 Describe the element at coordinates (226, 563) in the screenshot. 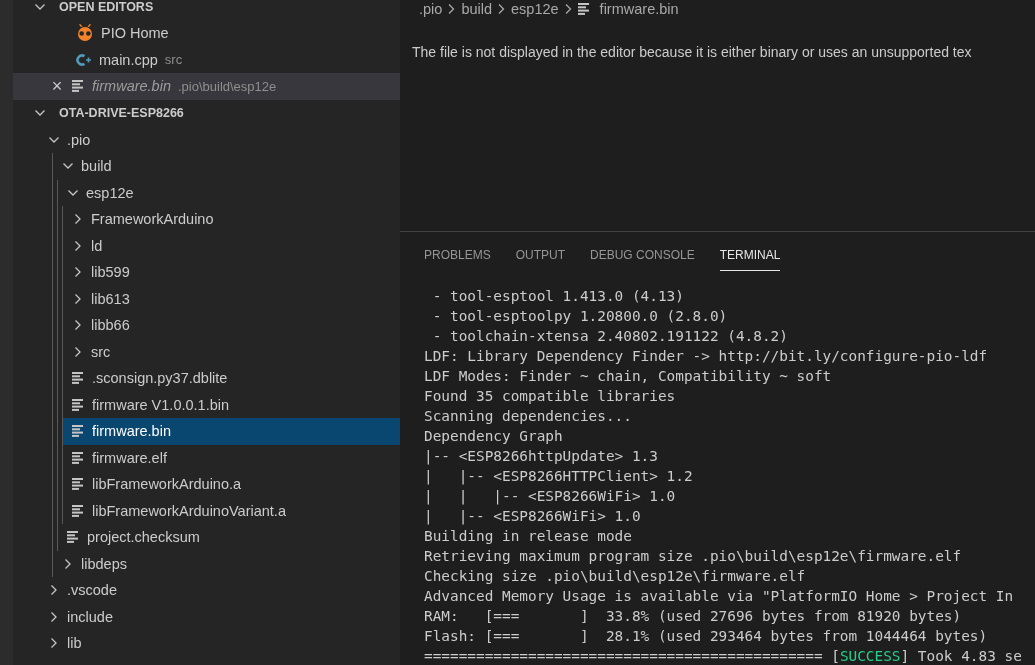

I see `folder-item: libdeps` at that location.